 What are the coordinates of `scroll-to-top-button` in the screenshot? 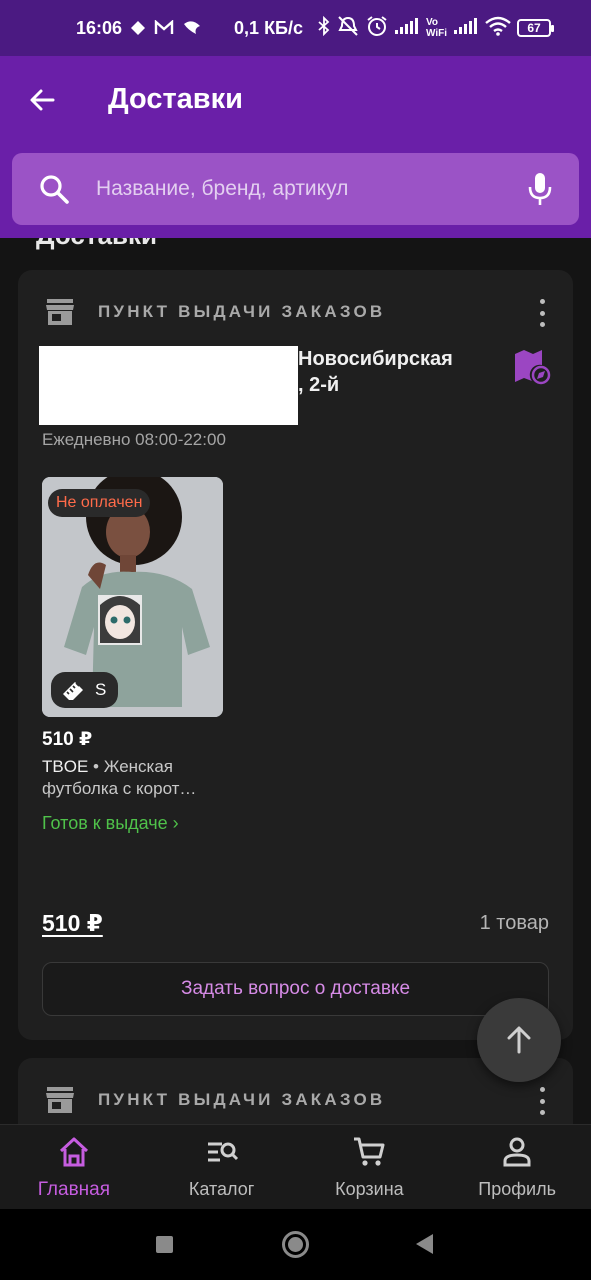 It's located at (519, 1040).